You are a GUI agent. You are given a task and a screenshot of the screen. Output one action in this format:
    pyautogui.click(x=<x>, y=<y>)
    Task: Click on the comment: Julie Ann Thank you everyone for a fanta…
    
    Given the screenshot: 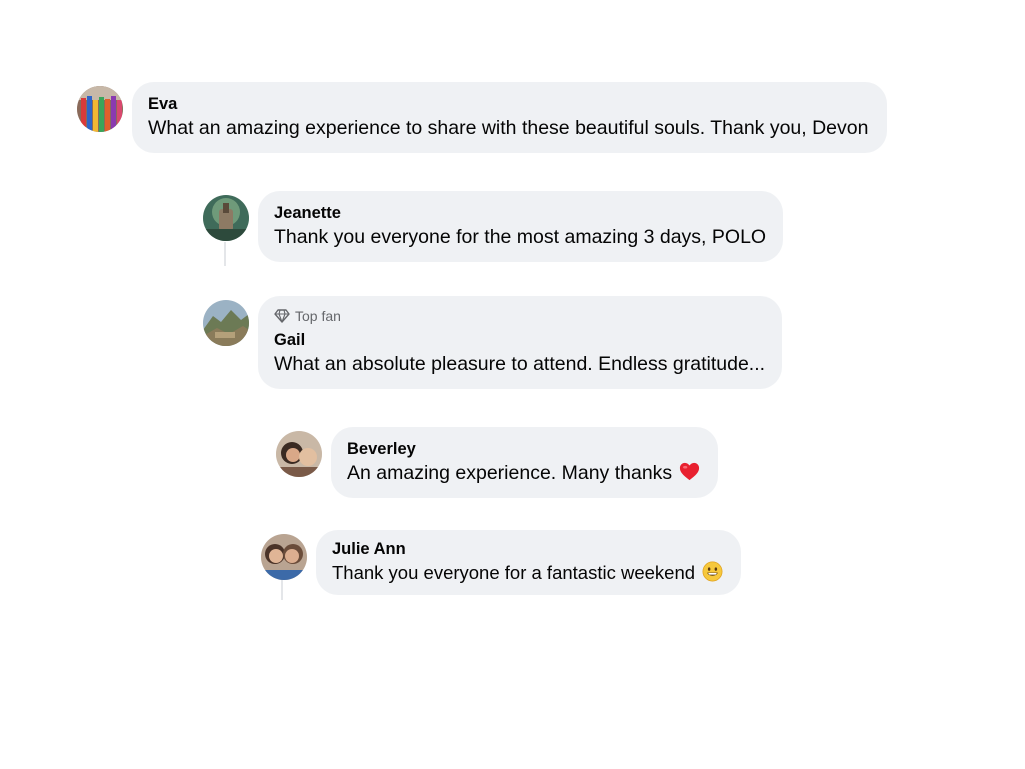 What is the action you would take?
    pyautogui.click(x=501, y=562)
    